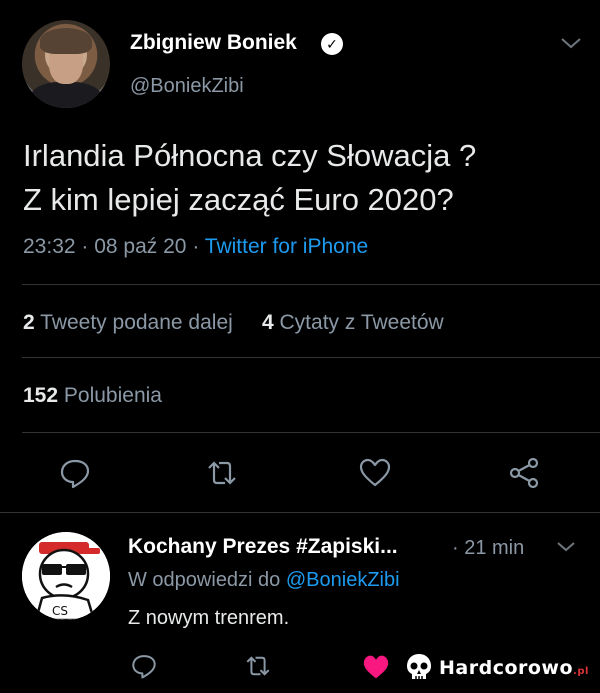 This screenshot has width=600, height=693. I want to click on tweet-text-line: Irlandia Północna czy Słowacja ?, so click(250, 155).